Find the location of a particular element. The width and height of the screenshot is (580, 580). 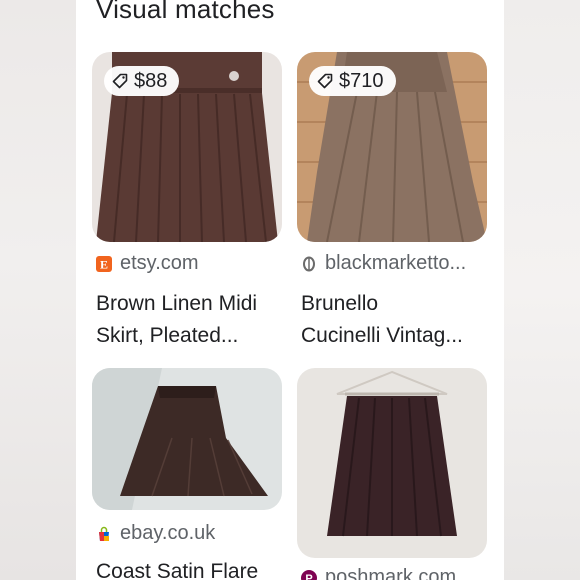

result-card-poshmark: P poshmark.com is located at coordinates (392, 474).